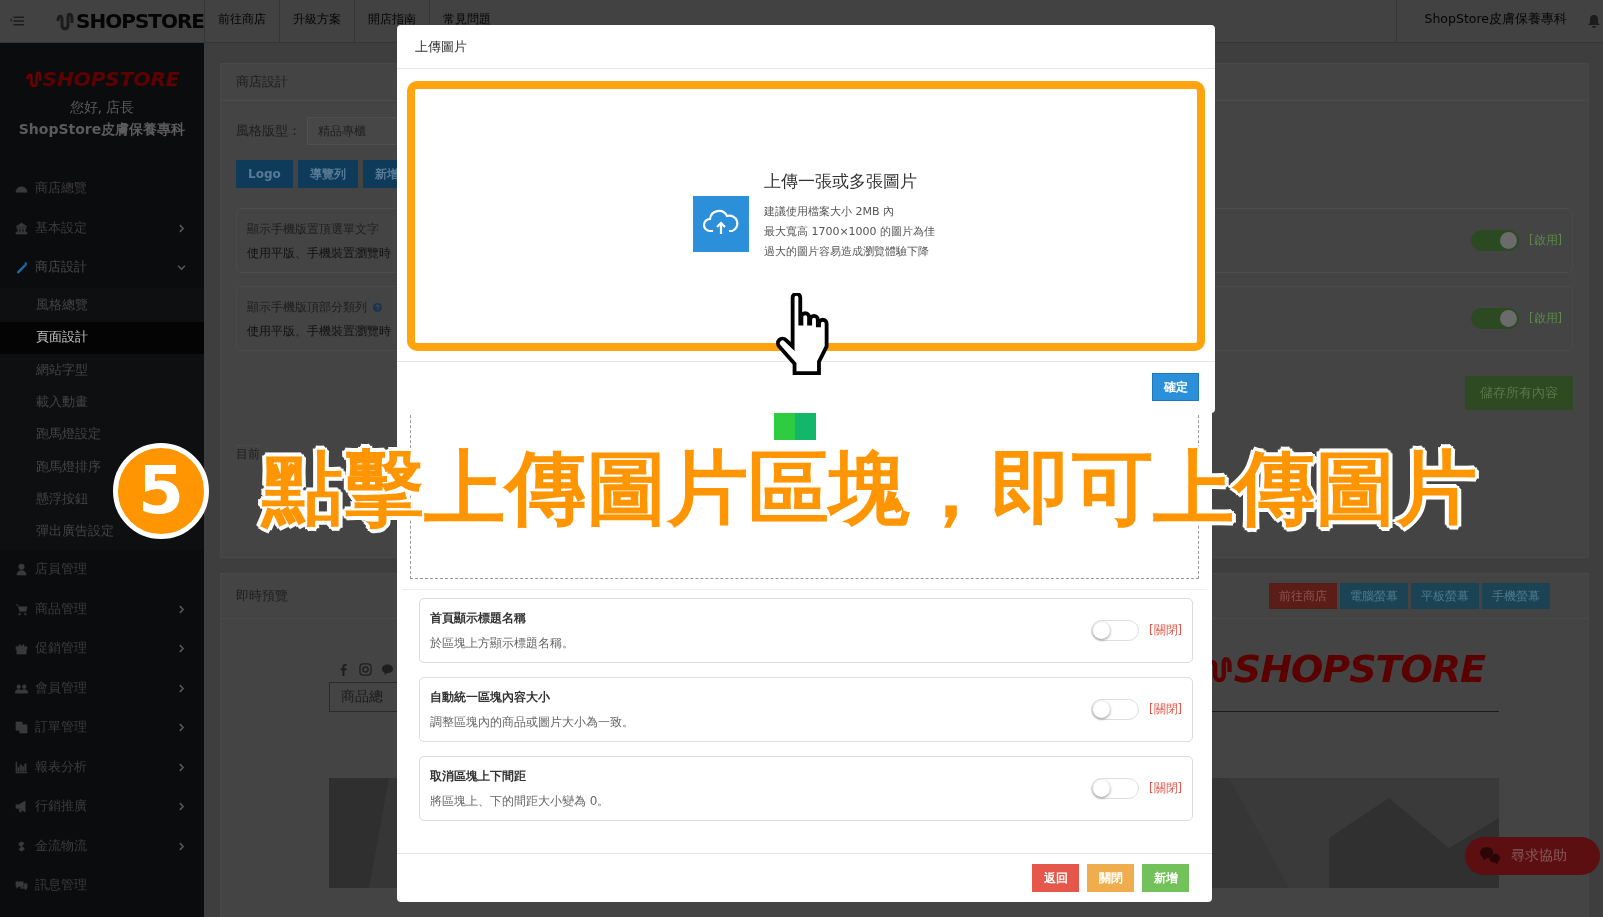 This screenshot has height=917, width=1603. Describe the element at coordinates (532, 722) in the screenshot. I see `setting-description: 調整區塊內的商品或圖片大小為一致。` at that location.